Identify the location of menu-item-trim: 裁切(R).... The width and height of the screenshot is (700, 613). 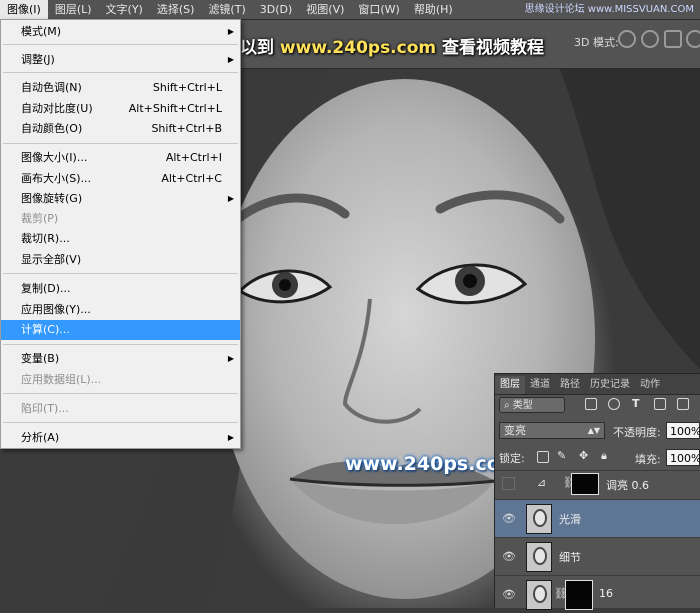
(120, 239).